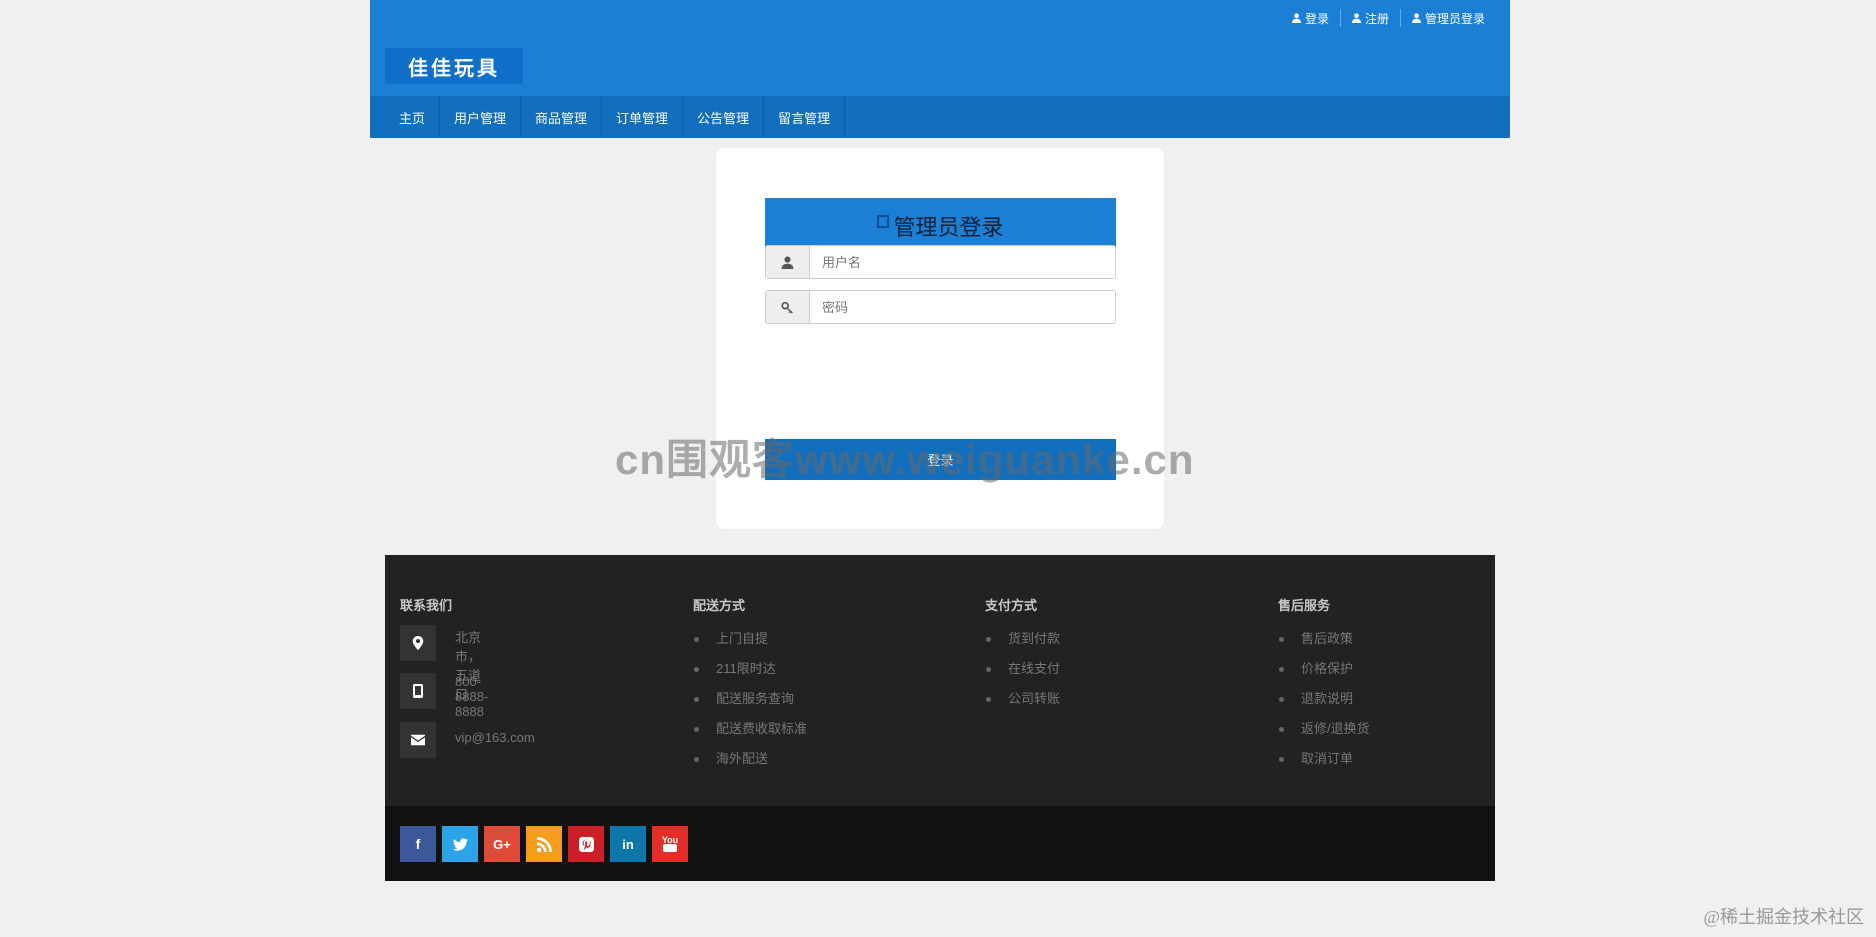 The image size is (1876, 937). Describe the element at coordinates (962, 307) in the screenshot. I see `password-input` at that location.